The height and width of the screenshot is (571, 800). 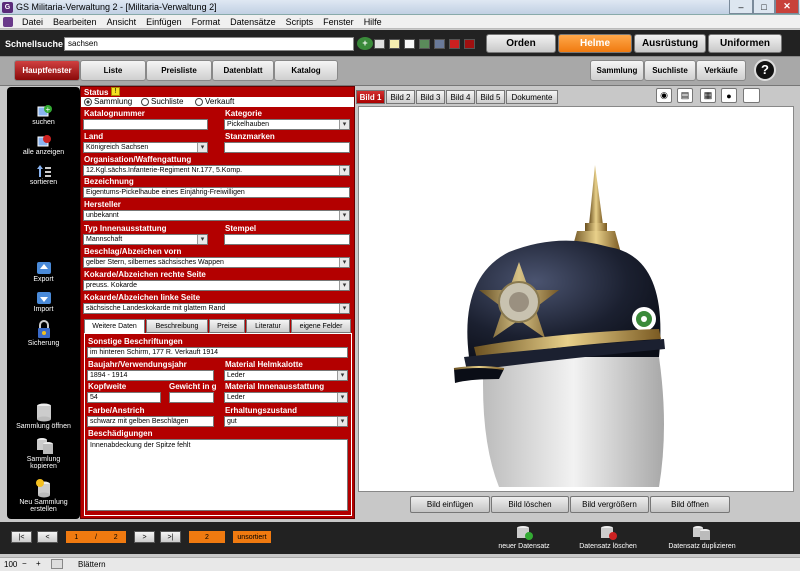 I want to click on first-record-button: |<, so click(x=21, y=537).